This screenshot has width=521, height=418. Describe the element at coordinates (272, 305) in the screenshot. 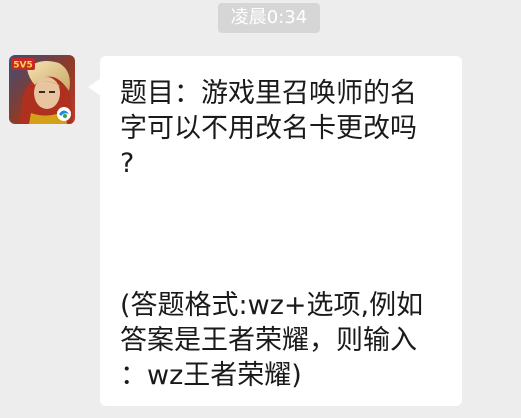

I see `instruction-line: (答题格式:wz+选项,例如` at that location.